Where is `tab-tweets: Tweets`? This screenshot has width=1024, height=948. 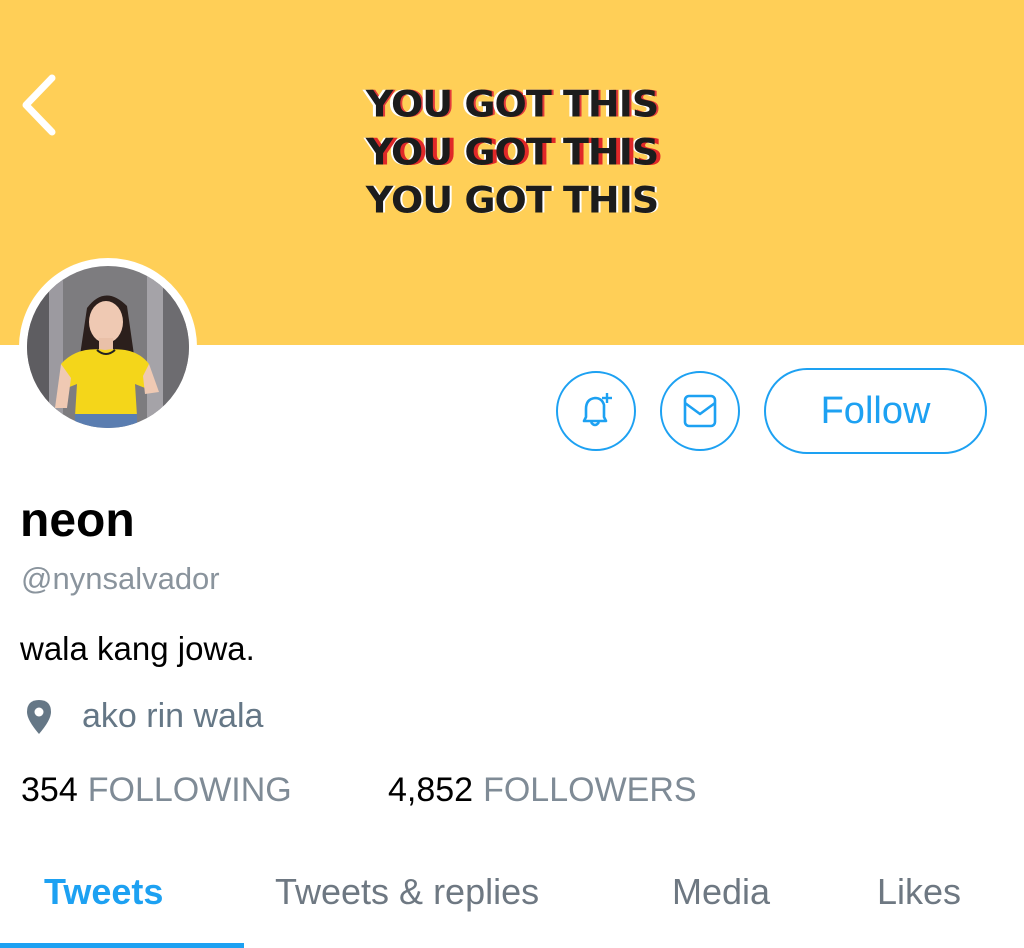
tab-tweets: Tweets is located at coordinates (103, 892).